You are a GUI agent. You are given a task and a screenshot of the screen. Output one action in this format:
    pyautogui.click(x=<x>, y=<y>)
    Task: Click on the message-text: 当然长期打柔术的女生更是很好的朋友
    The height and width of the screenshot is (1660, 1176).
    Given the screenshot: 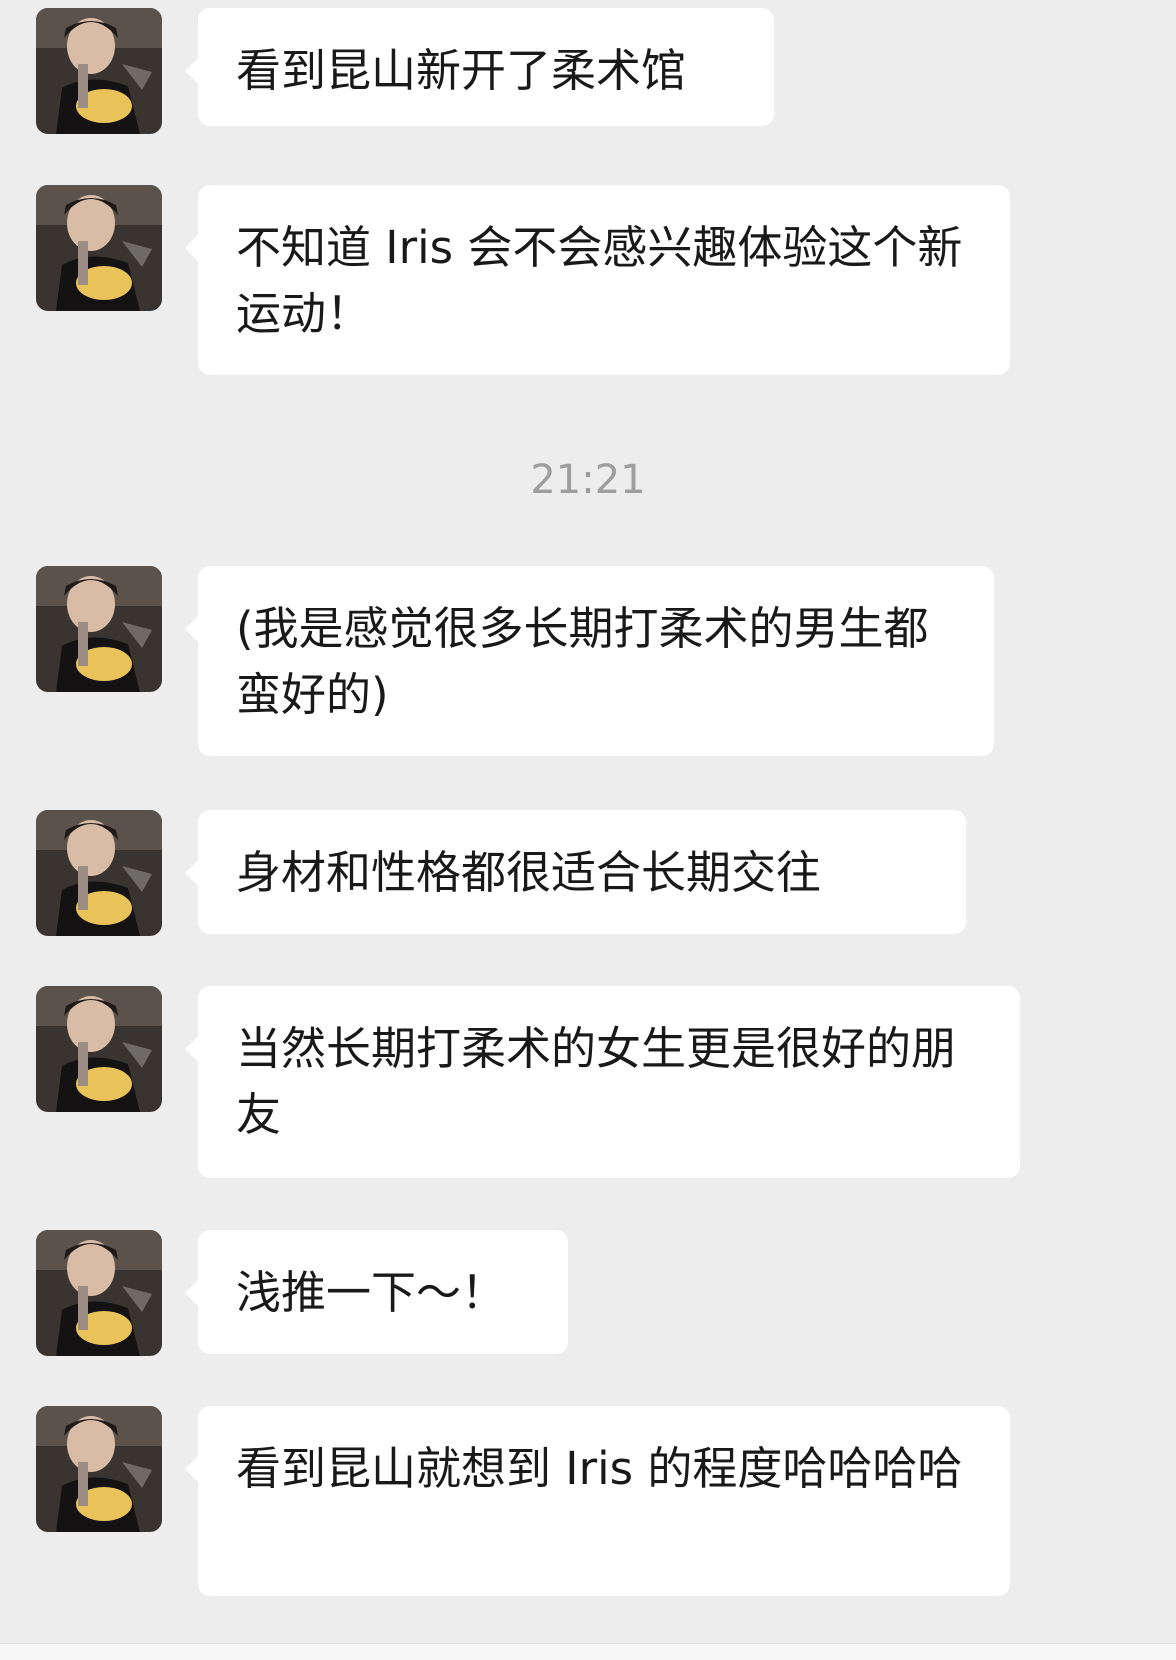 What is the action you would take?
    pyautogui.click(x=596, y=1081)
    